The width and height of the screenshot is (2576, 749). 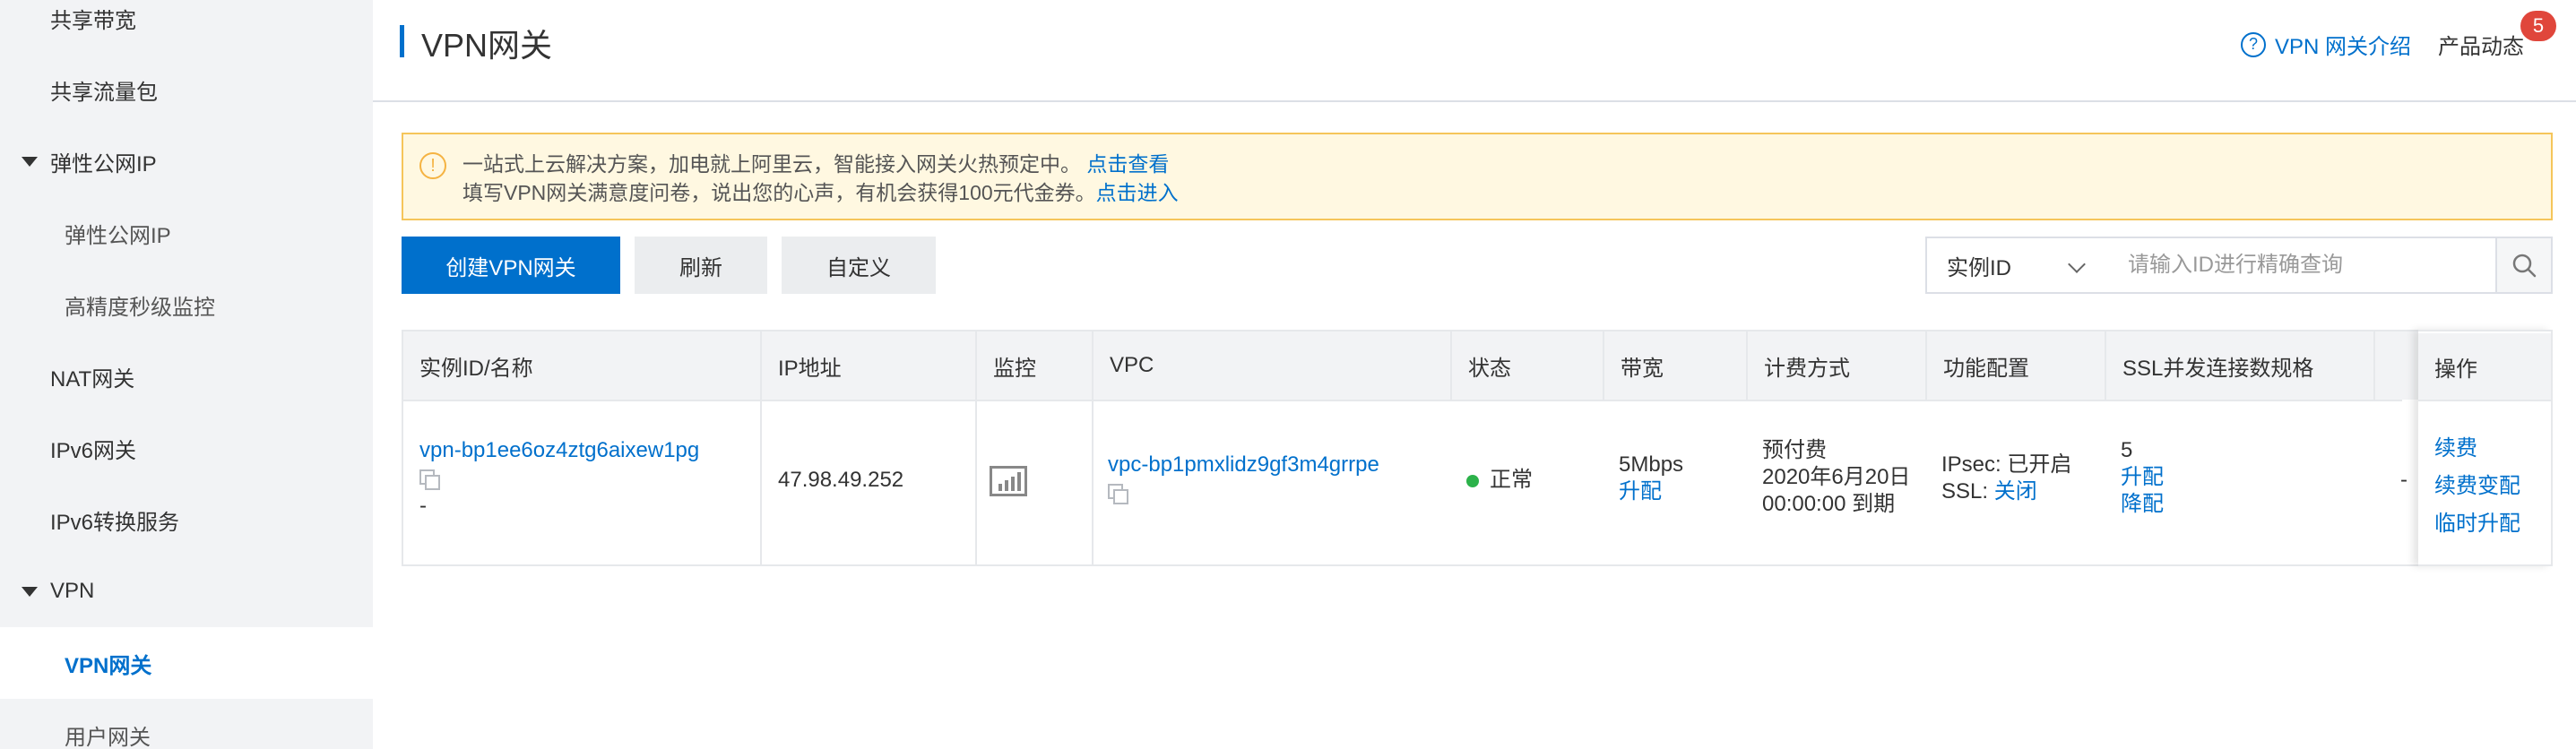 I want to click on search-icon, so click(x=2524, y=266).